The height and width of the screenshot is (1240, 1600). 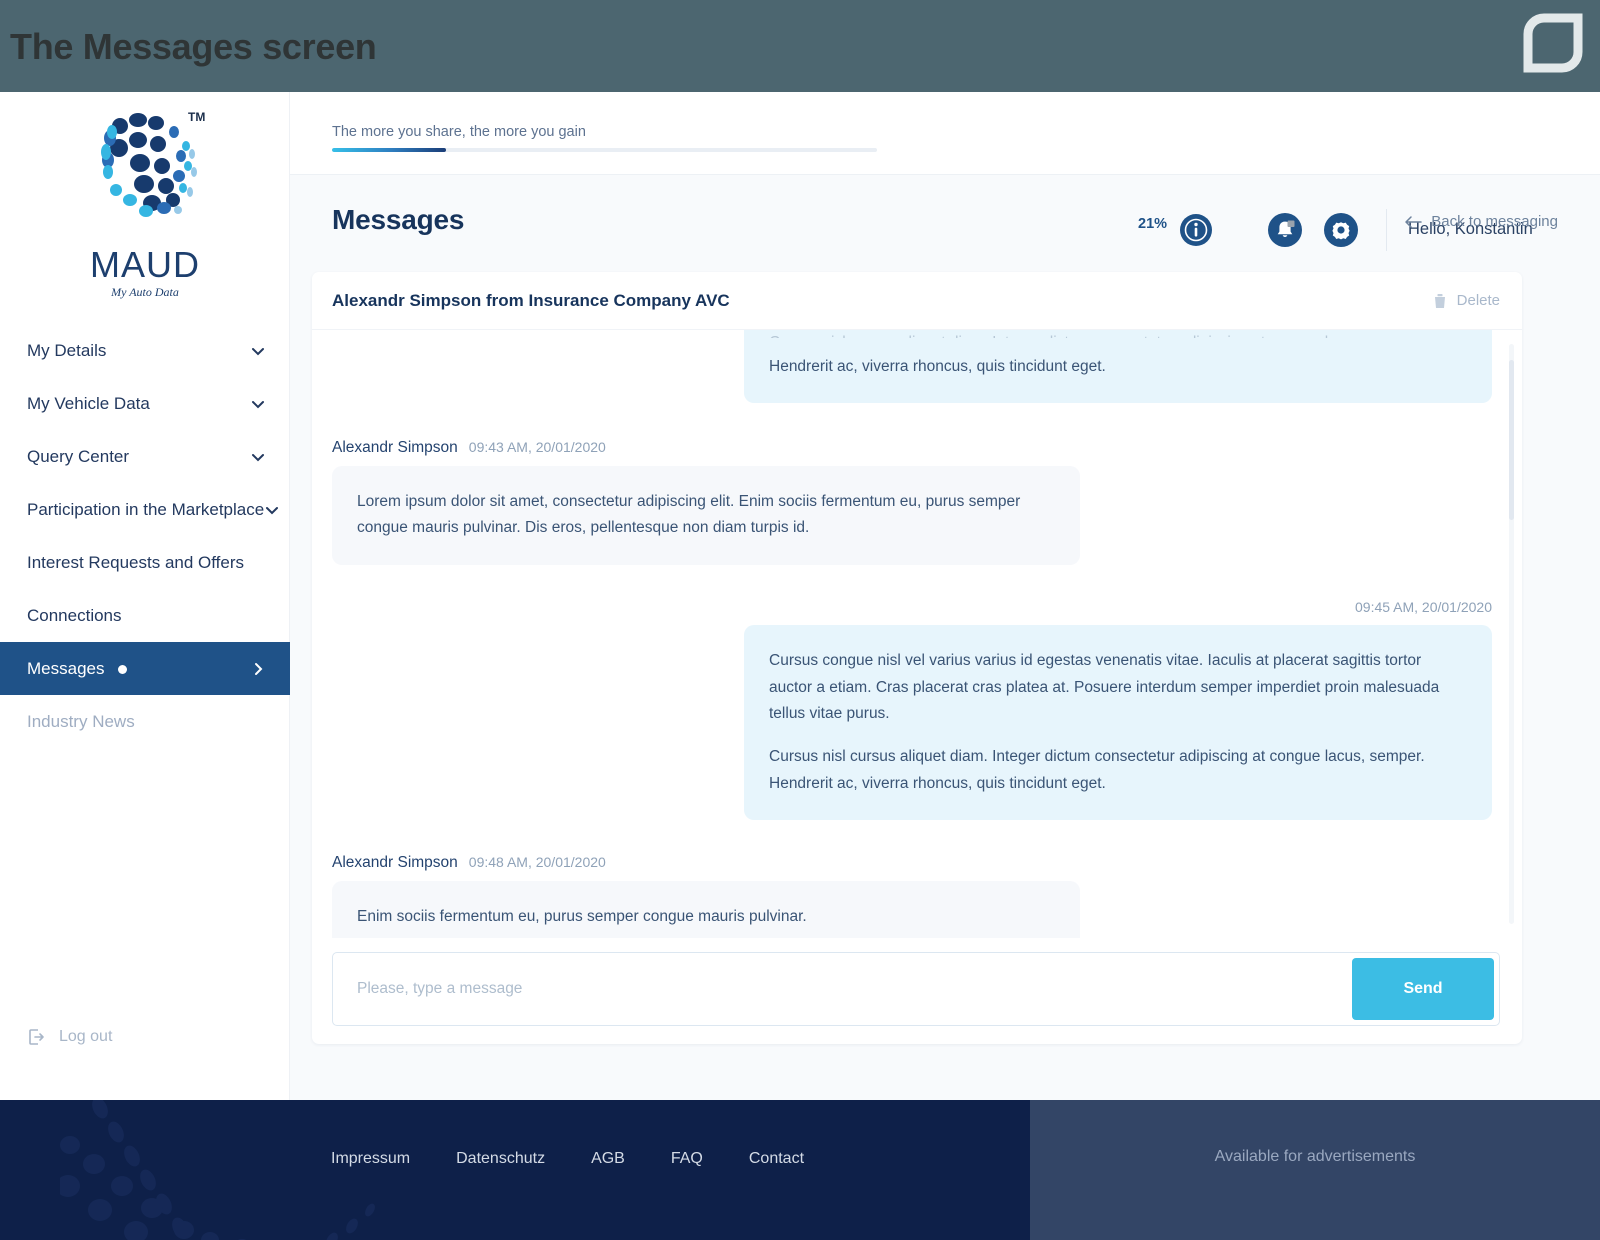 I want to click on sidebar-item-participation-in-the-marketplace: Participation in the Marketplace, so click(x=145, y=509).